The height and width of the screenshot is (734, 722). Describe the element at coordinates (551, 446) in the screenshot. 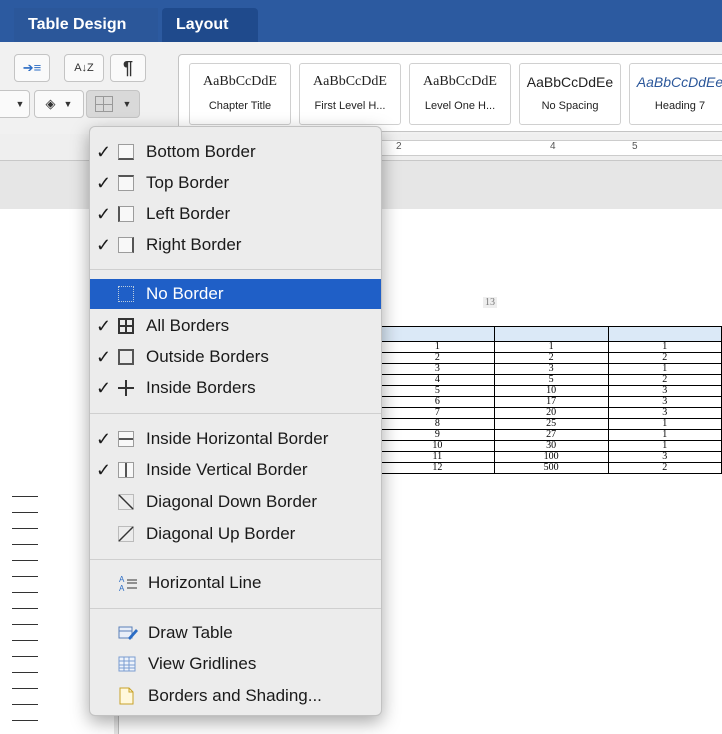

I see `table-cell: 30` at that location.